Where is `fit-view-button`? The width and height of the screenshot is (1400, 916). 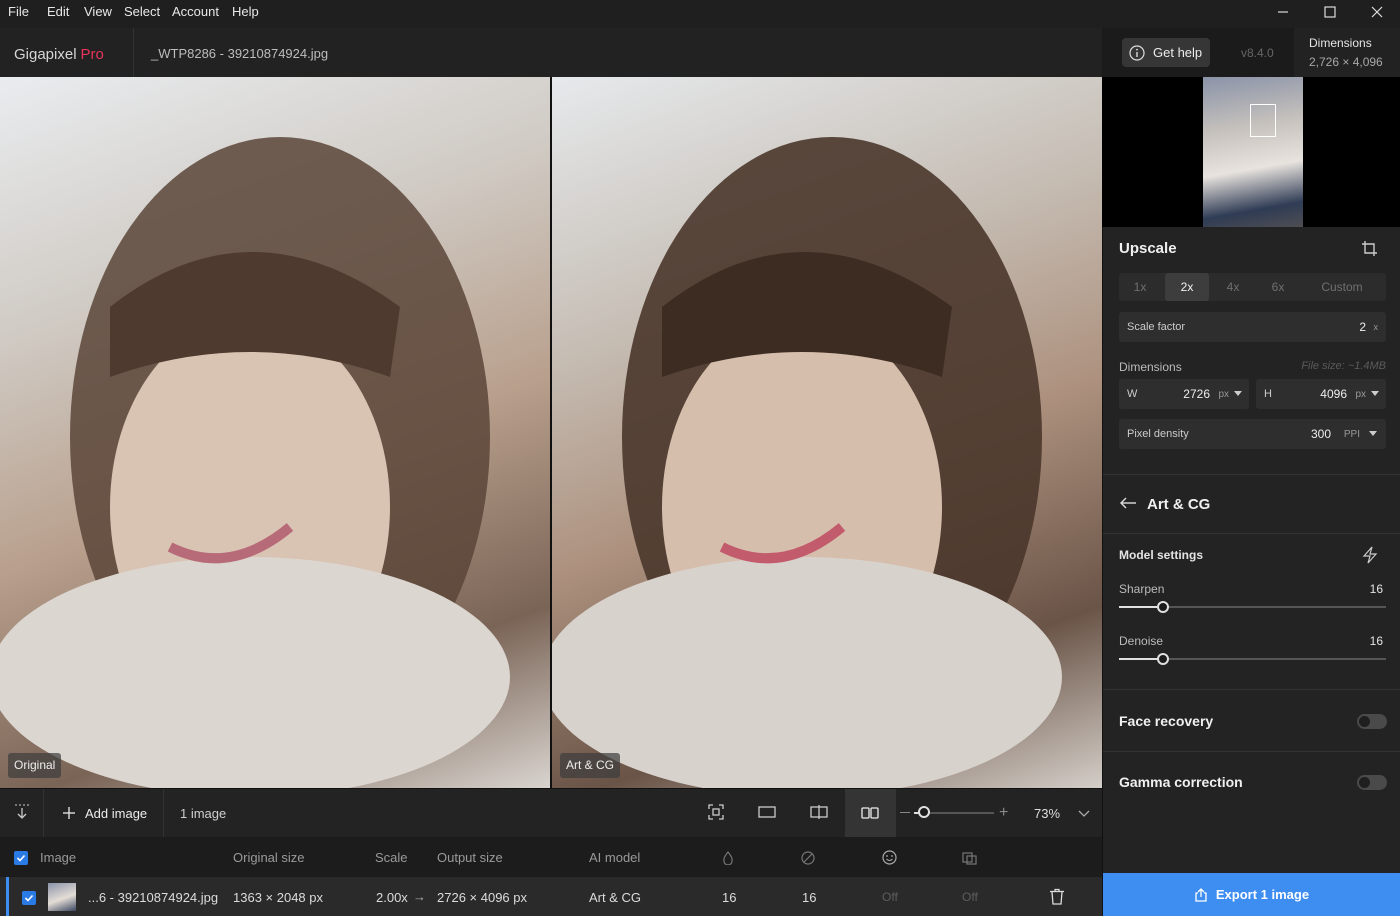
fit-view-button is located at coordinates (716, 812).